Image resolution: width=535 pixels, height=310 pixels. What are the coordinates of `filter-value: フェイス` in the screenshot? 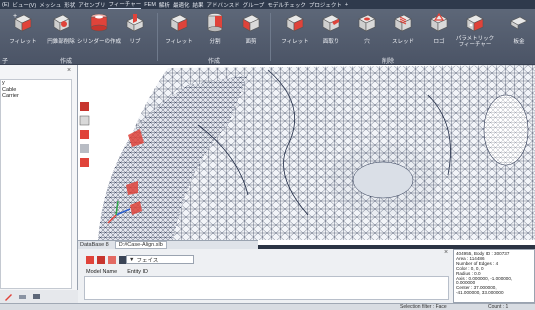 It's located at (147, 260).